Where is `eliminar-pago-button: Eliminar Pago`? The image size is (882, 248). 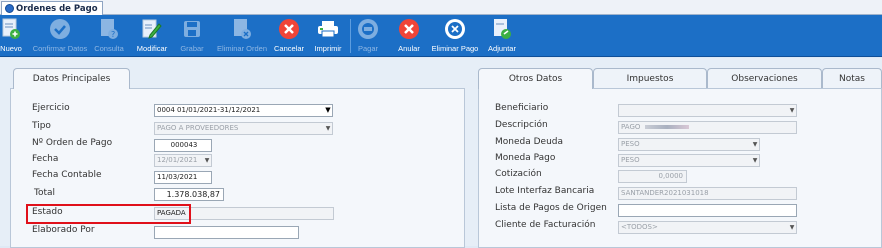 eliminar-pago-button: Eliminar Pago is located at coordinates (455, 36).